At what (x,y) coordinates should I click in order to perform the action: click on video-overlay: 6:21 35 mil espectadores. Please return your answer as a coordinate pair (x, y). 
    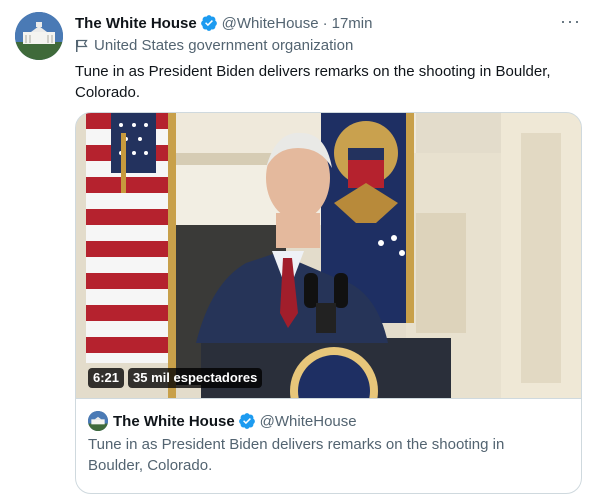
    Looking at the image, I should click on (175, 378).